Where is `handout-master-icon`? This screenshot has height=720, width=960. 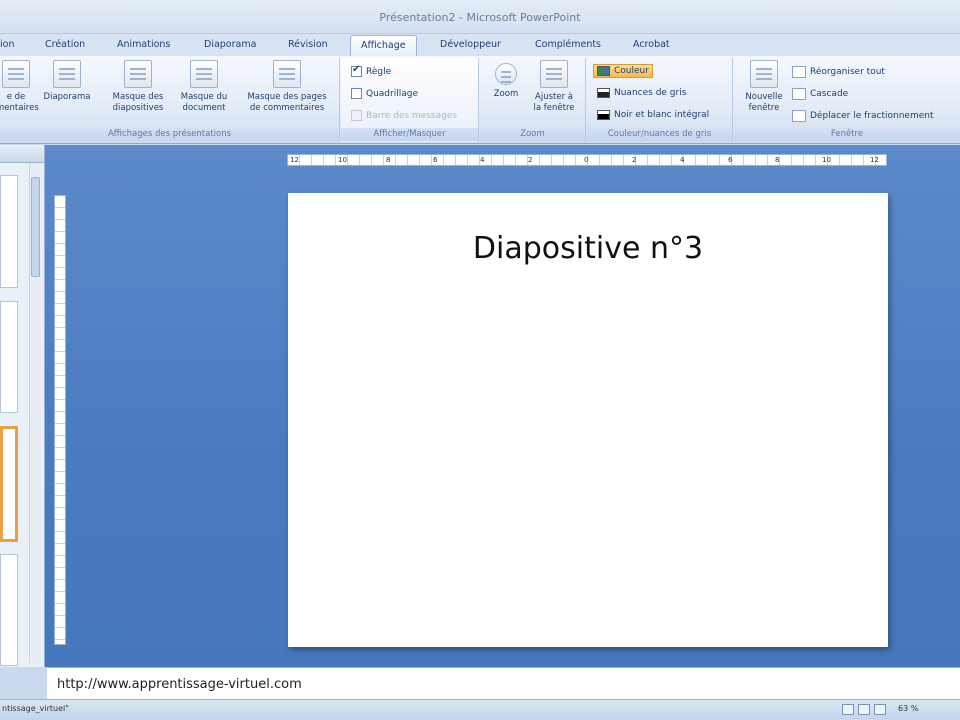
handout-master-icon is located at coordinates (204, 74).